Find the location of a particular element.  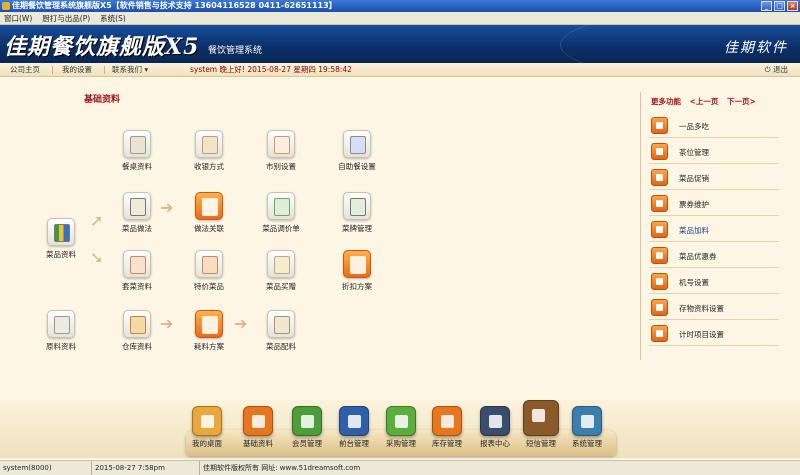

node-label: 收银方式 is located at coordinates (209, 166).